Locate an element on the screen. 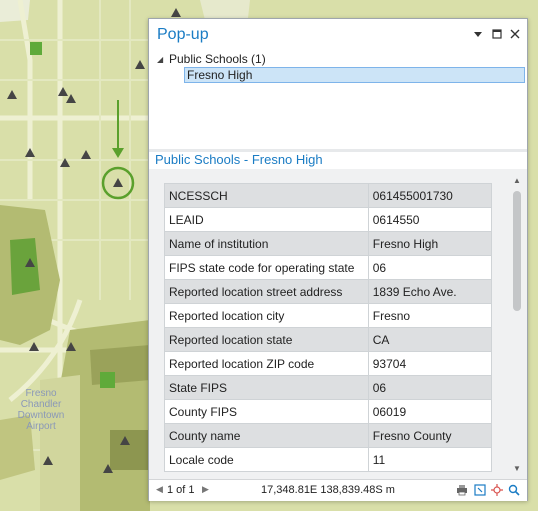 This screenshot has width=538, height=511. attribute-field-name: Reported location state is located at coordinates (266, 339).